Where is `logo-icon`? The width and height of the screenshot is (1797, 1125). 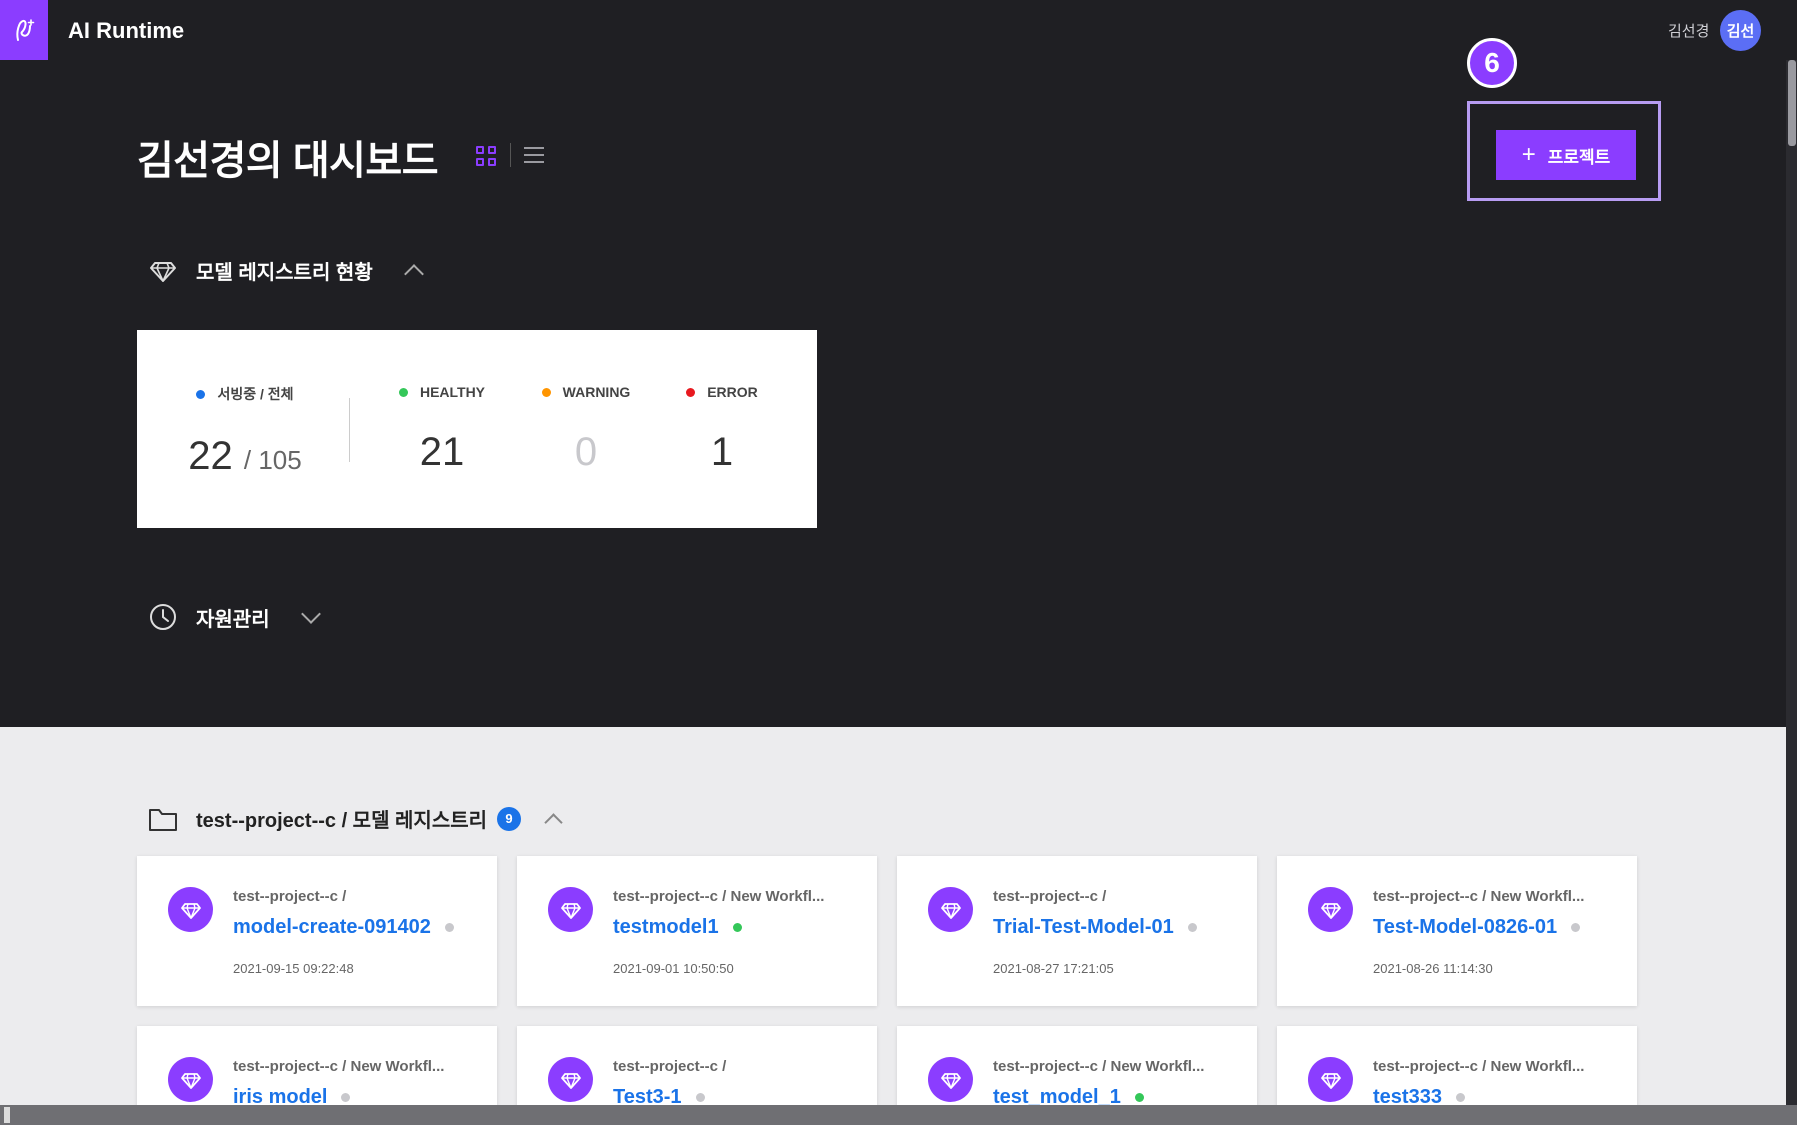 logo-icon is located at coordinates (25, 30).